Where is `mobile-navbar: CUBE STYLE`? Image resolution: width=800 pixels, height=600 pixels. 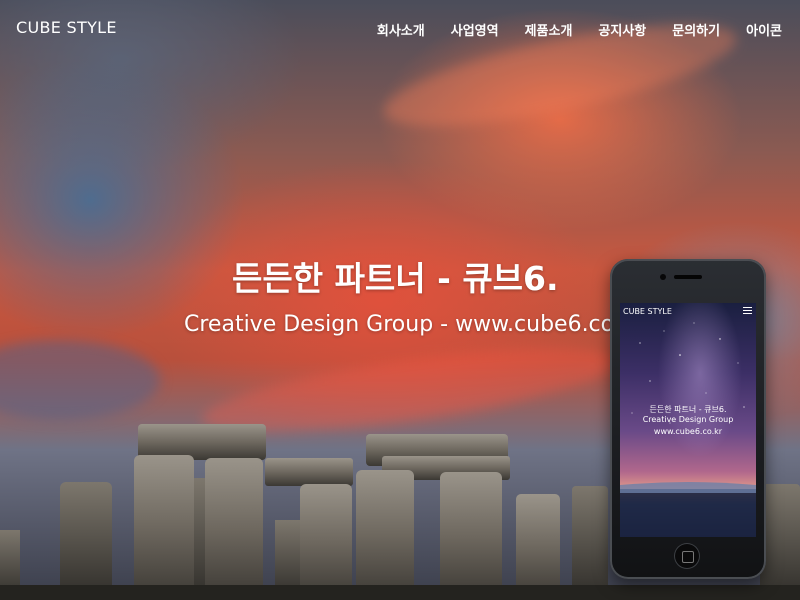 mobile-navbar: CUBE STYLE is located at coordinates (688, 312).